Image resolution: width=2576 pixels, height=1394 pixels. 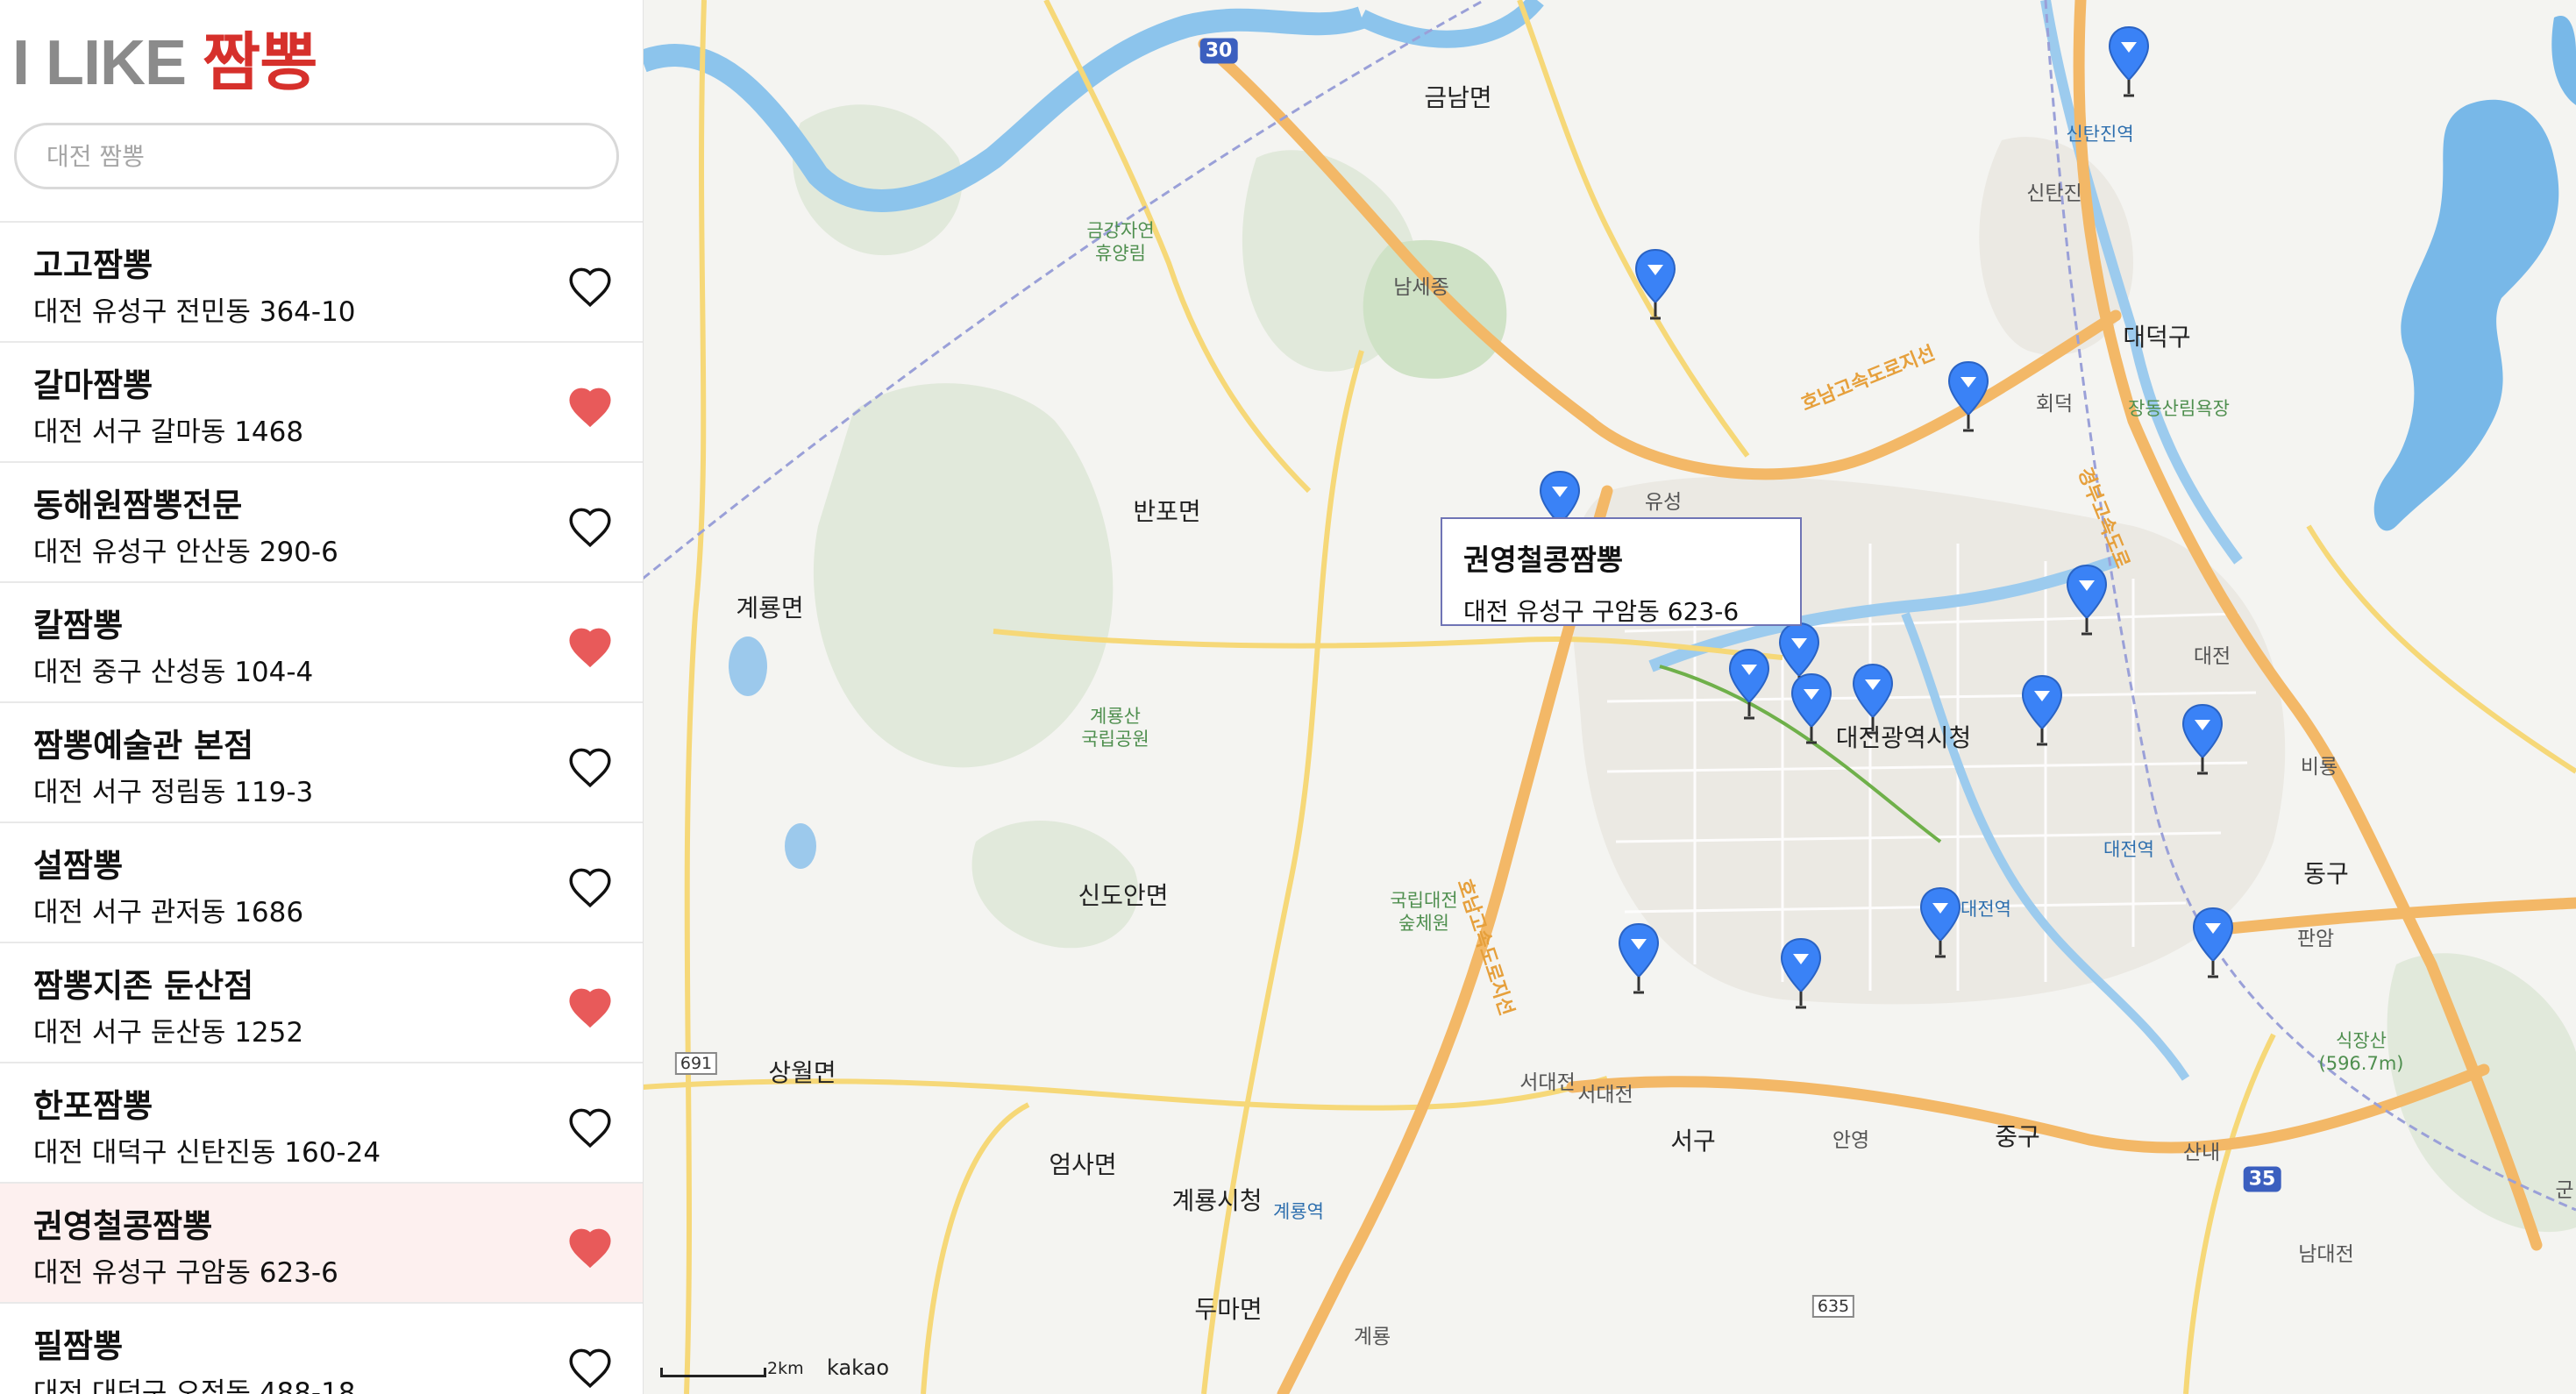 What do you see at coordinates (321, 641) in the screenshot?
I see `restaurant-item: 칼짬뽕 대전 중구 산성동 104-4` at bounding box center [321, 641].